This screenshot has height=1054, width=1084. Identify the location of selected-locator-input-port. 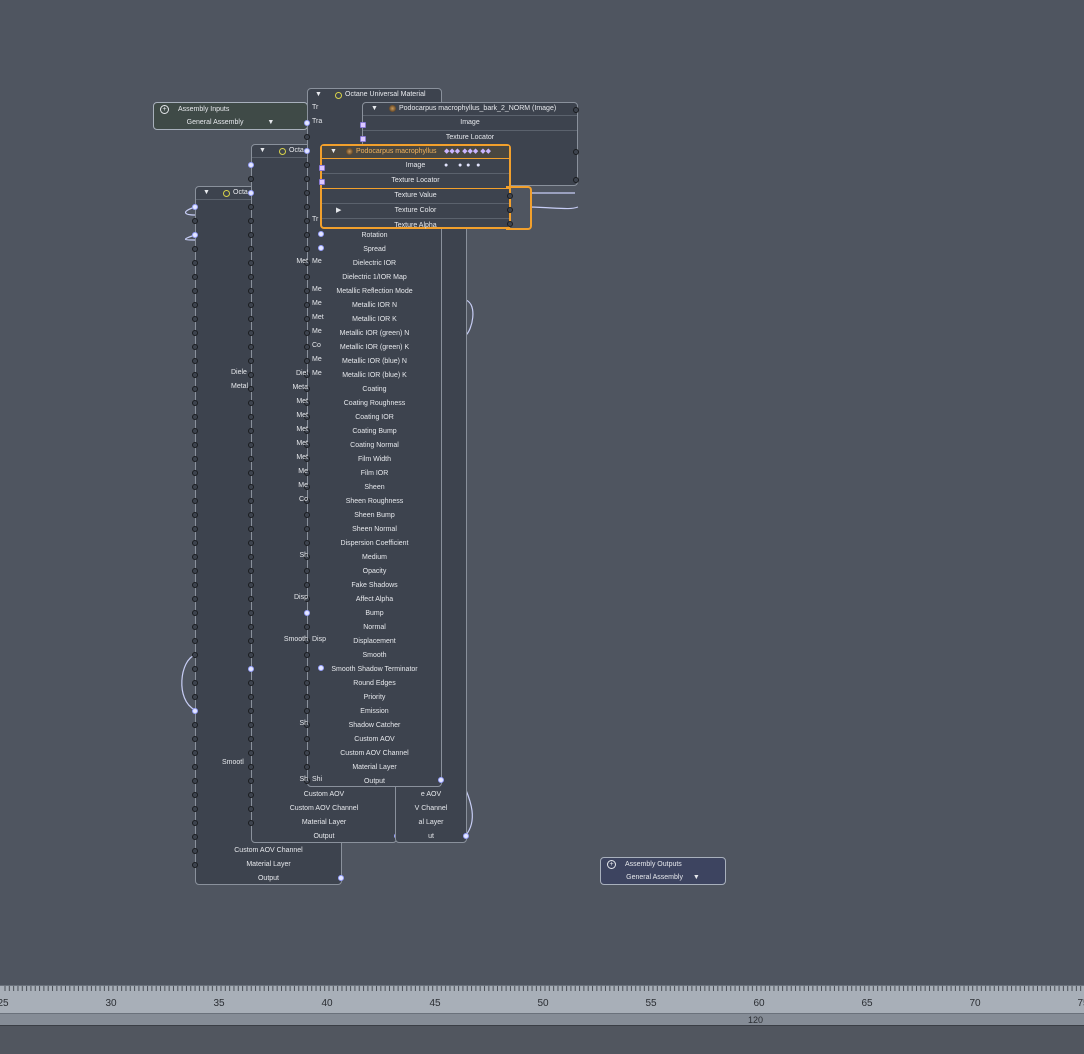
(322, 182).